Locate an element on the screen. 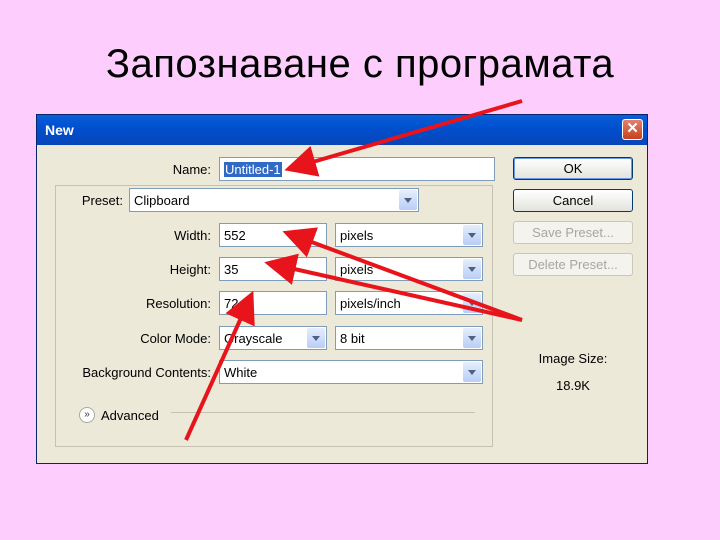 The height and width of the screenshot is (540, 720). arrow-to-resolution is located at coordinates (219, 365).